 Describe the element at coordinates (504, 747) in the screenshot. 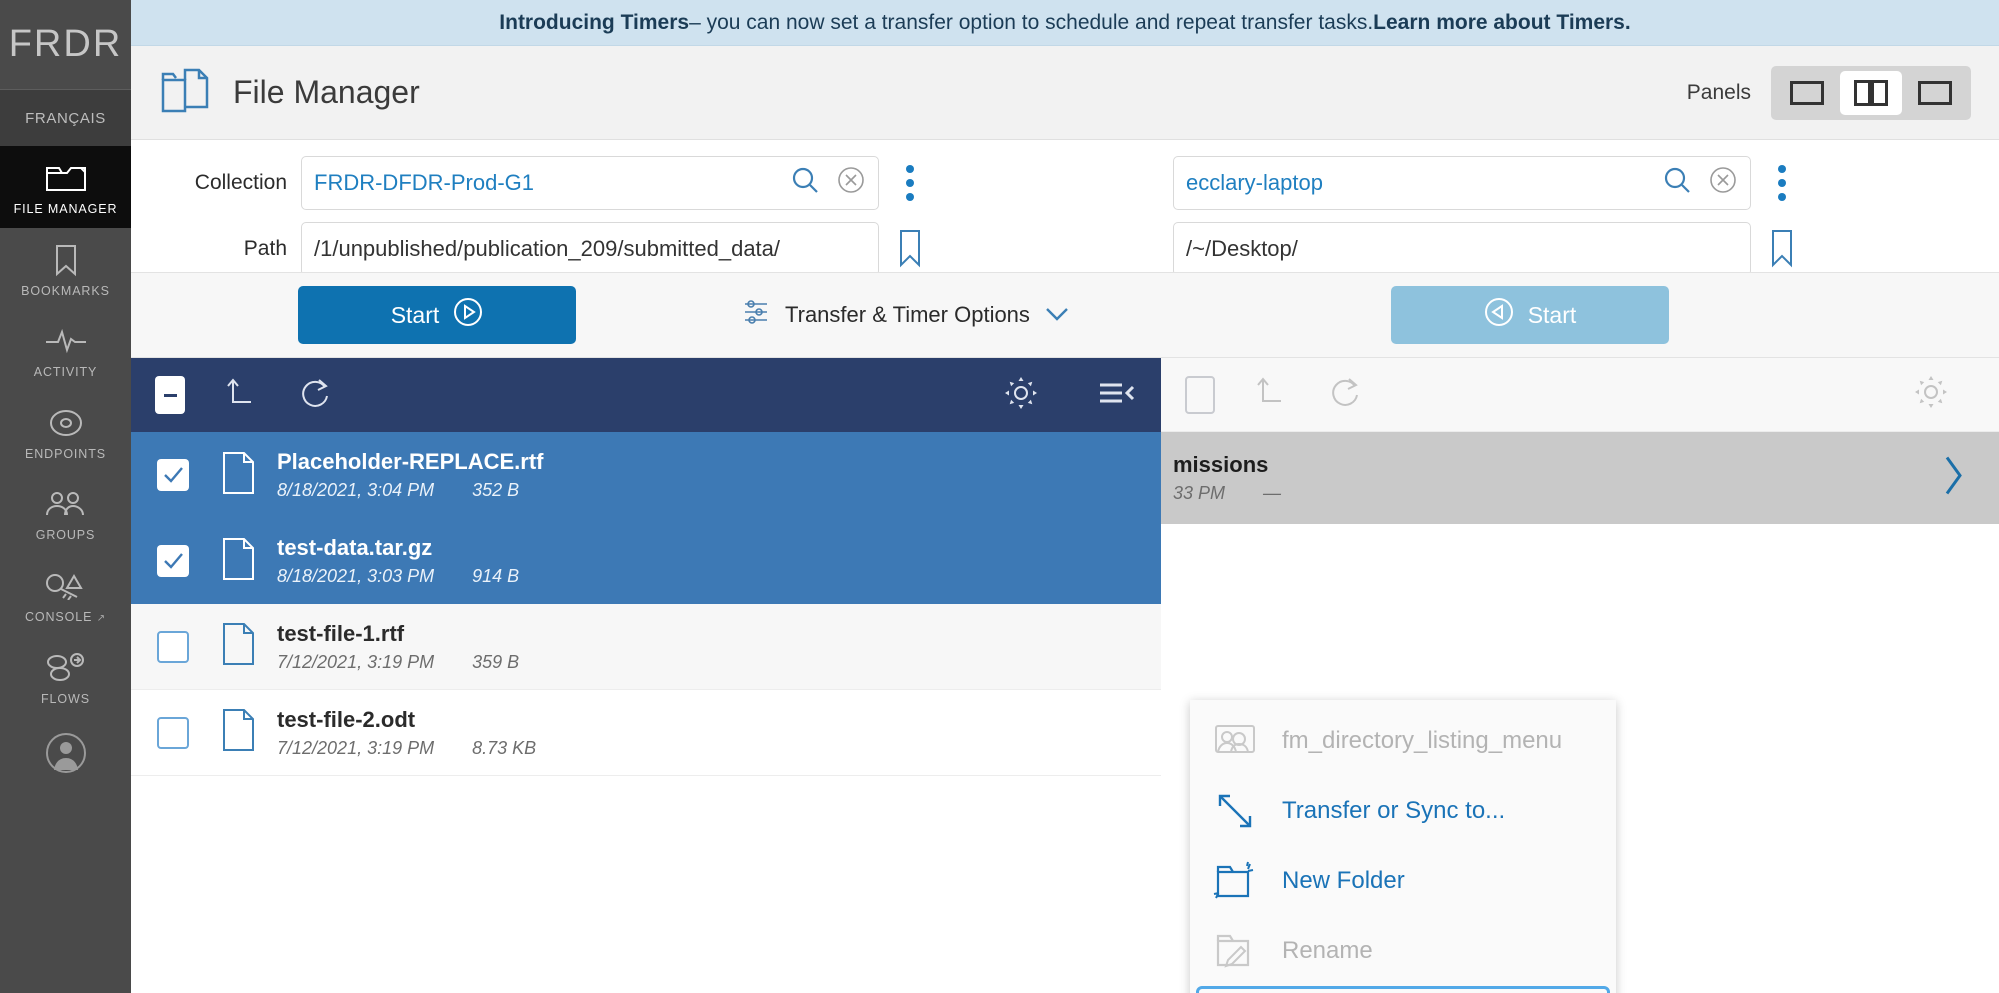

I see `file-size: 8.73 KB` at that location.